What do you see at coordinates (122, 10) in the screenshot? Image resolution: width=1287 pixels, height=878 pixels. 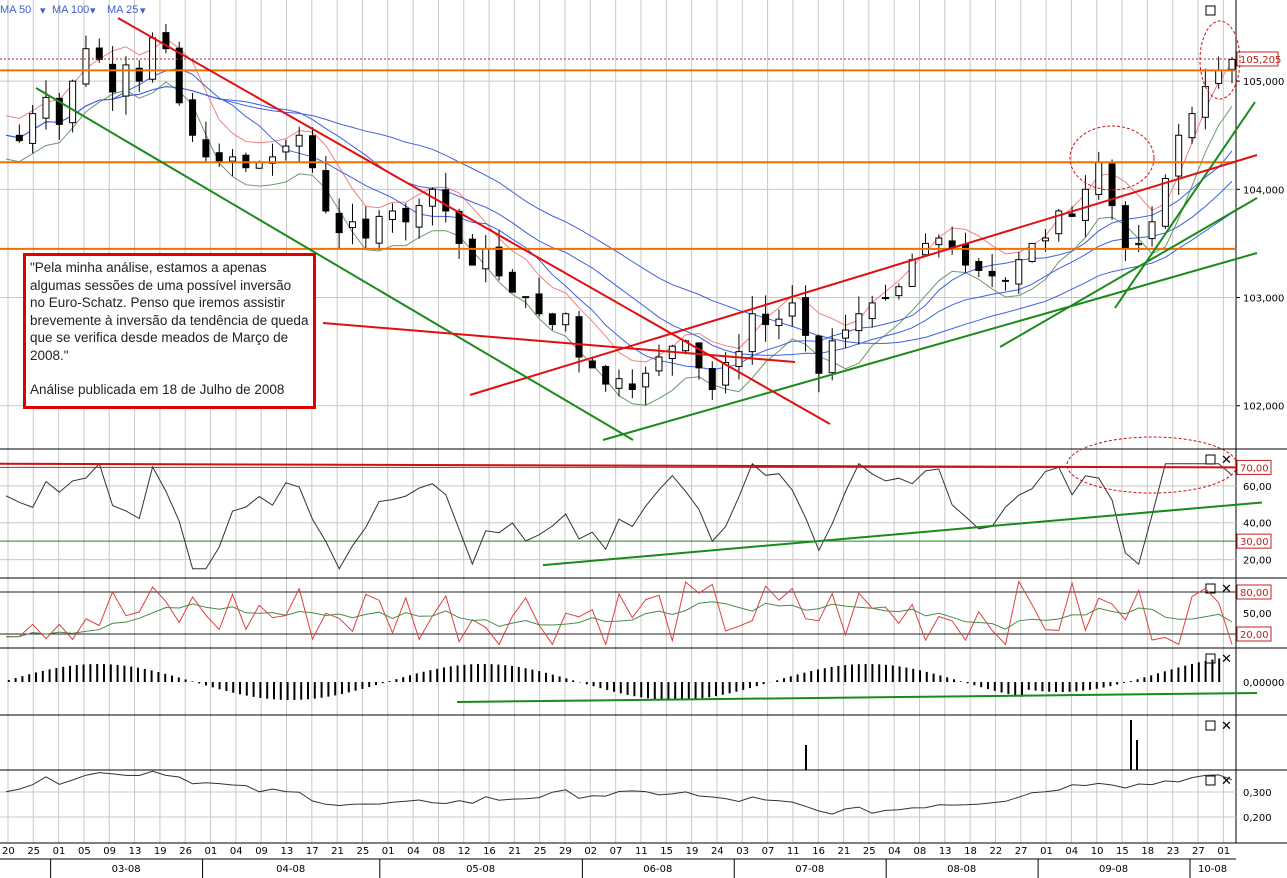 I see `ma25-label: MA 25` at bounding box center [122, 10].